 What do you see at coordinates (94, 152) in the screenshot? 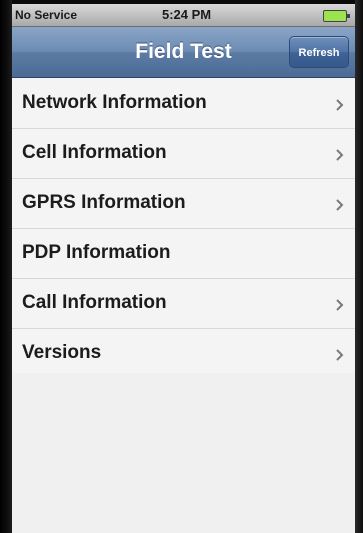
I see `list-item-label: Cell Information` at bounding box center [94, 152].